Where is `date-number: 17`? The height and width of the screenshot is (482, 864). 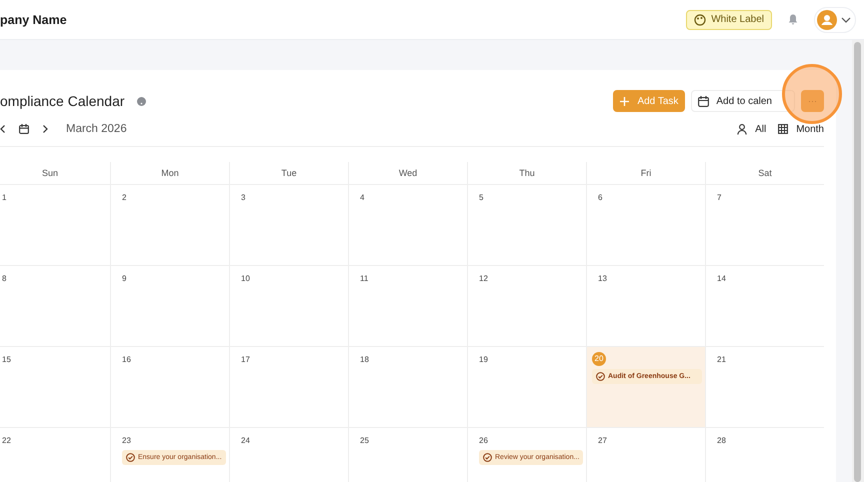
date-number: 17 is located at coordinates (245, 360).